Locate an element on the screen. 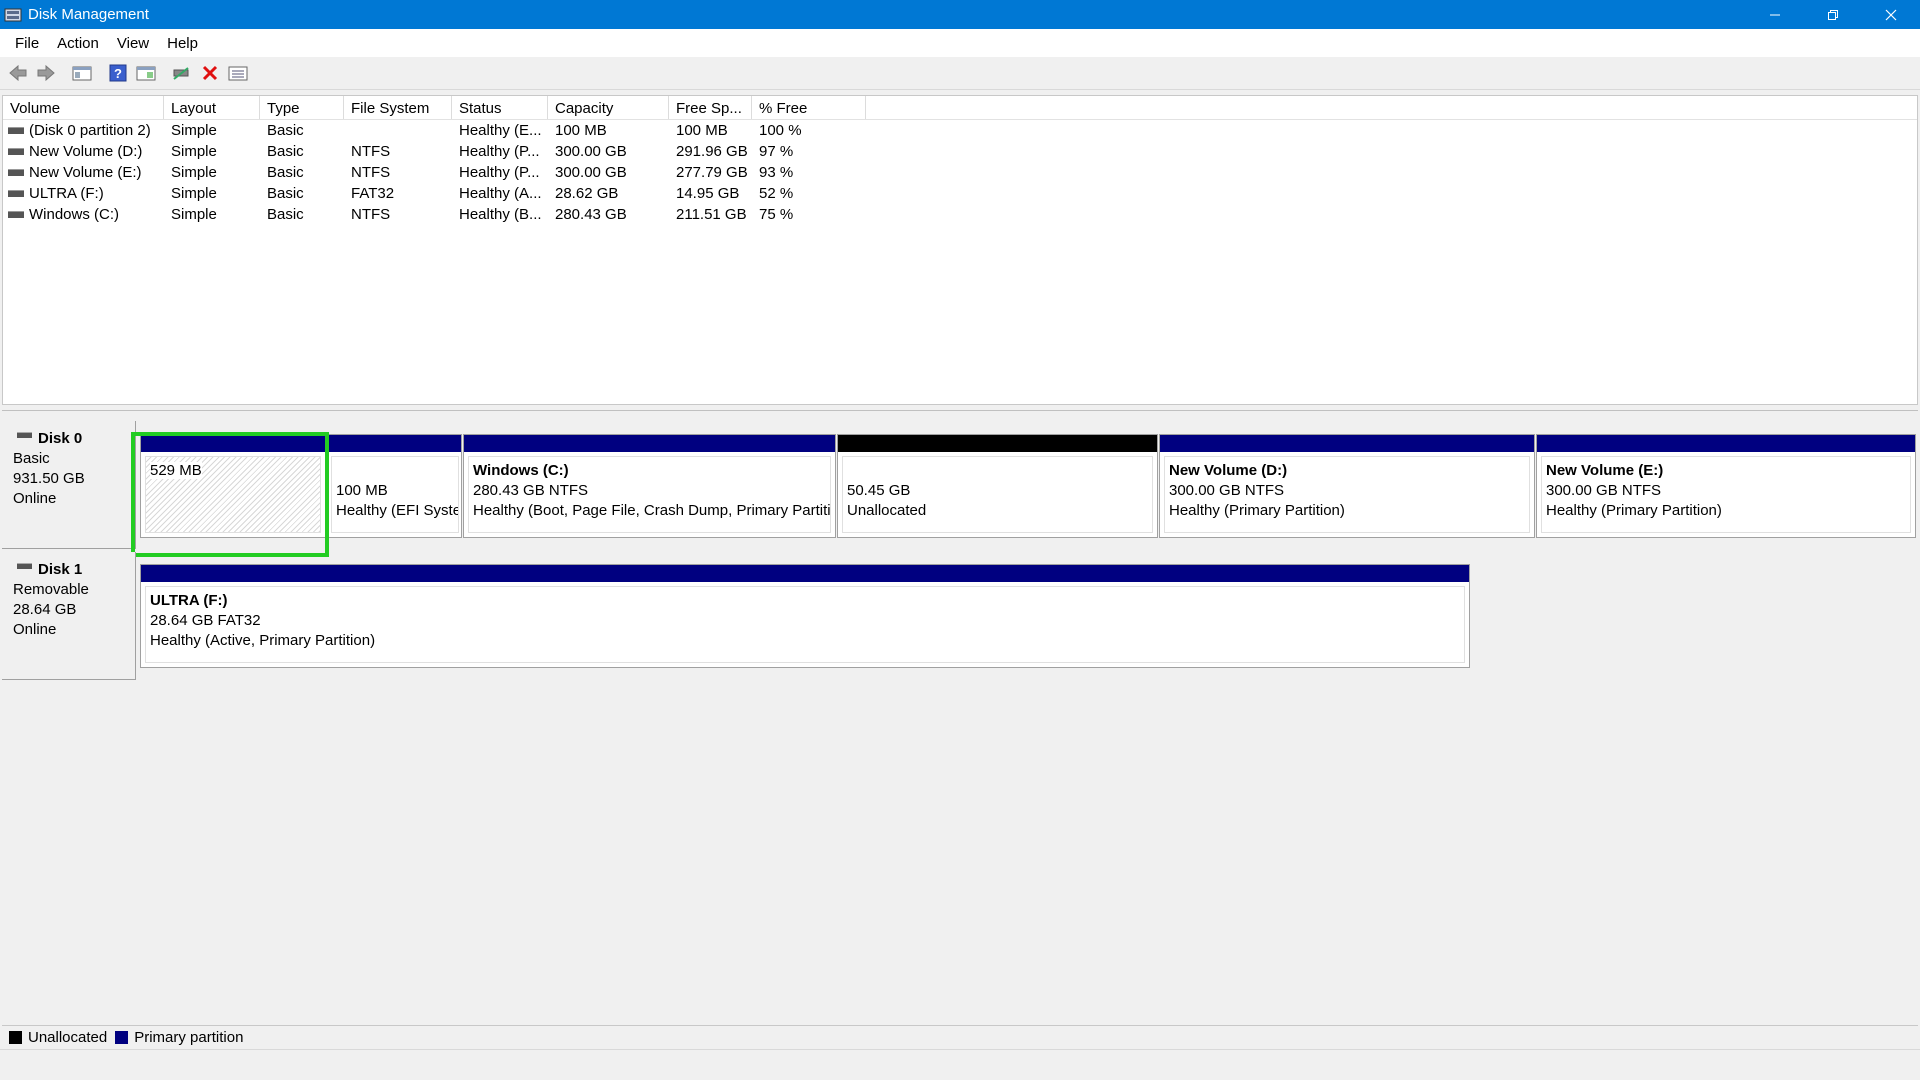  disk-0-label: Disk 0 Basic 931.50 GB Online is located at coordinates (69, 485).